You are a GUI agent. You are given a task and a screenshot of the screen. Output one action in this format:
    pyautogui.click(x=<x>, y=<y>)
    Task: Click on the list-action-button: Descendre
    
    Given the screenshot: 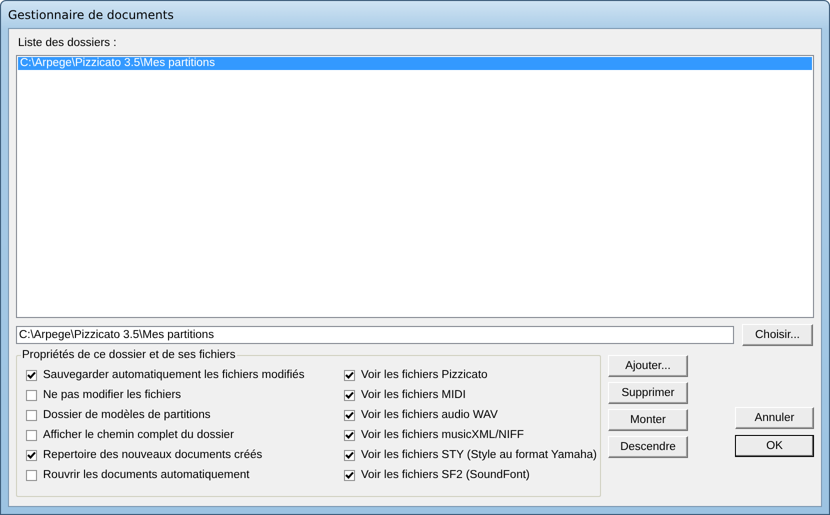 What is the action you would take?
    pyautogui.click(x=648, y=447)
    